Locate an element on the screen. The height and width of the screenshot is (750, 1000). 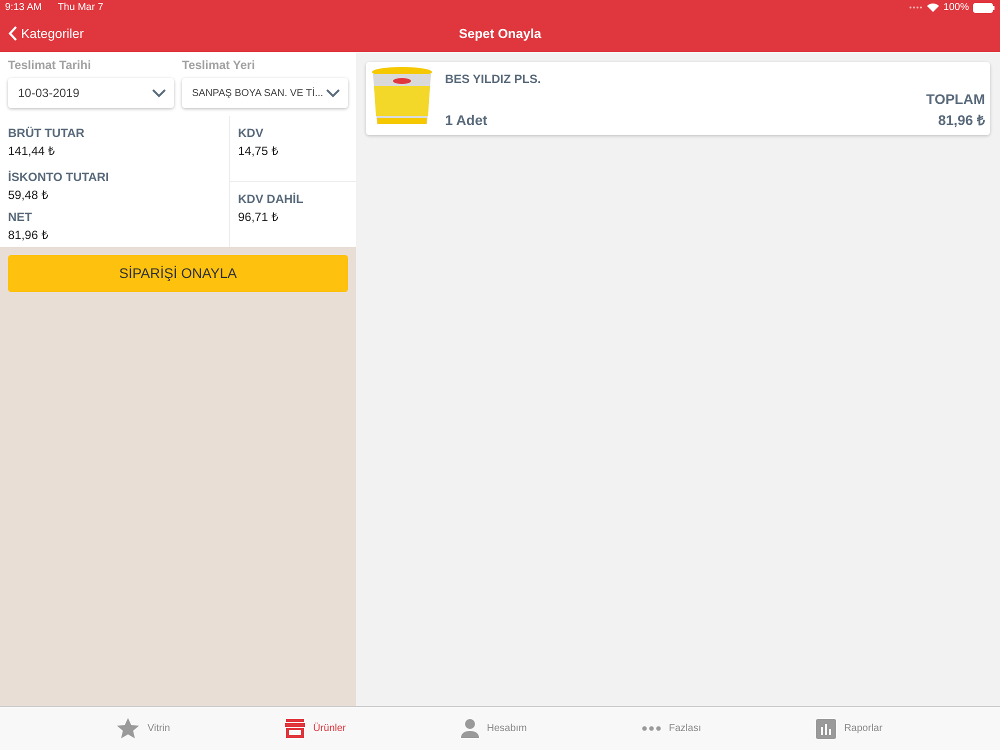
signal-icon is located at coordinates (916, 7).